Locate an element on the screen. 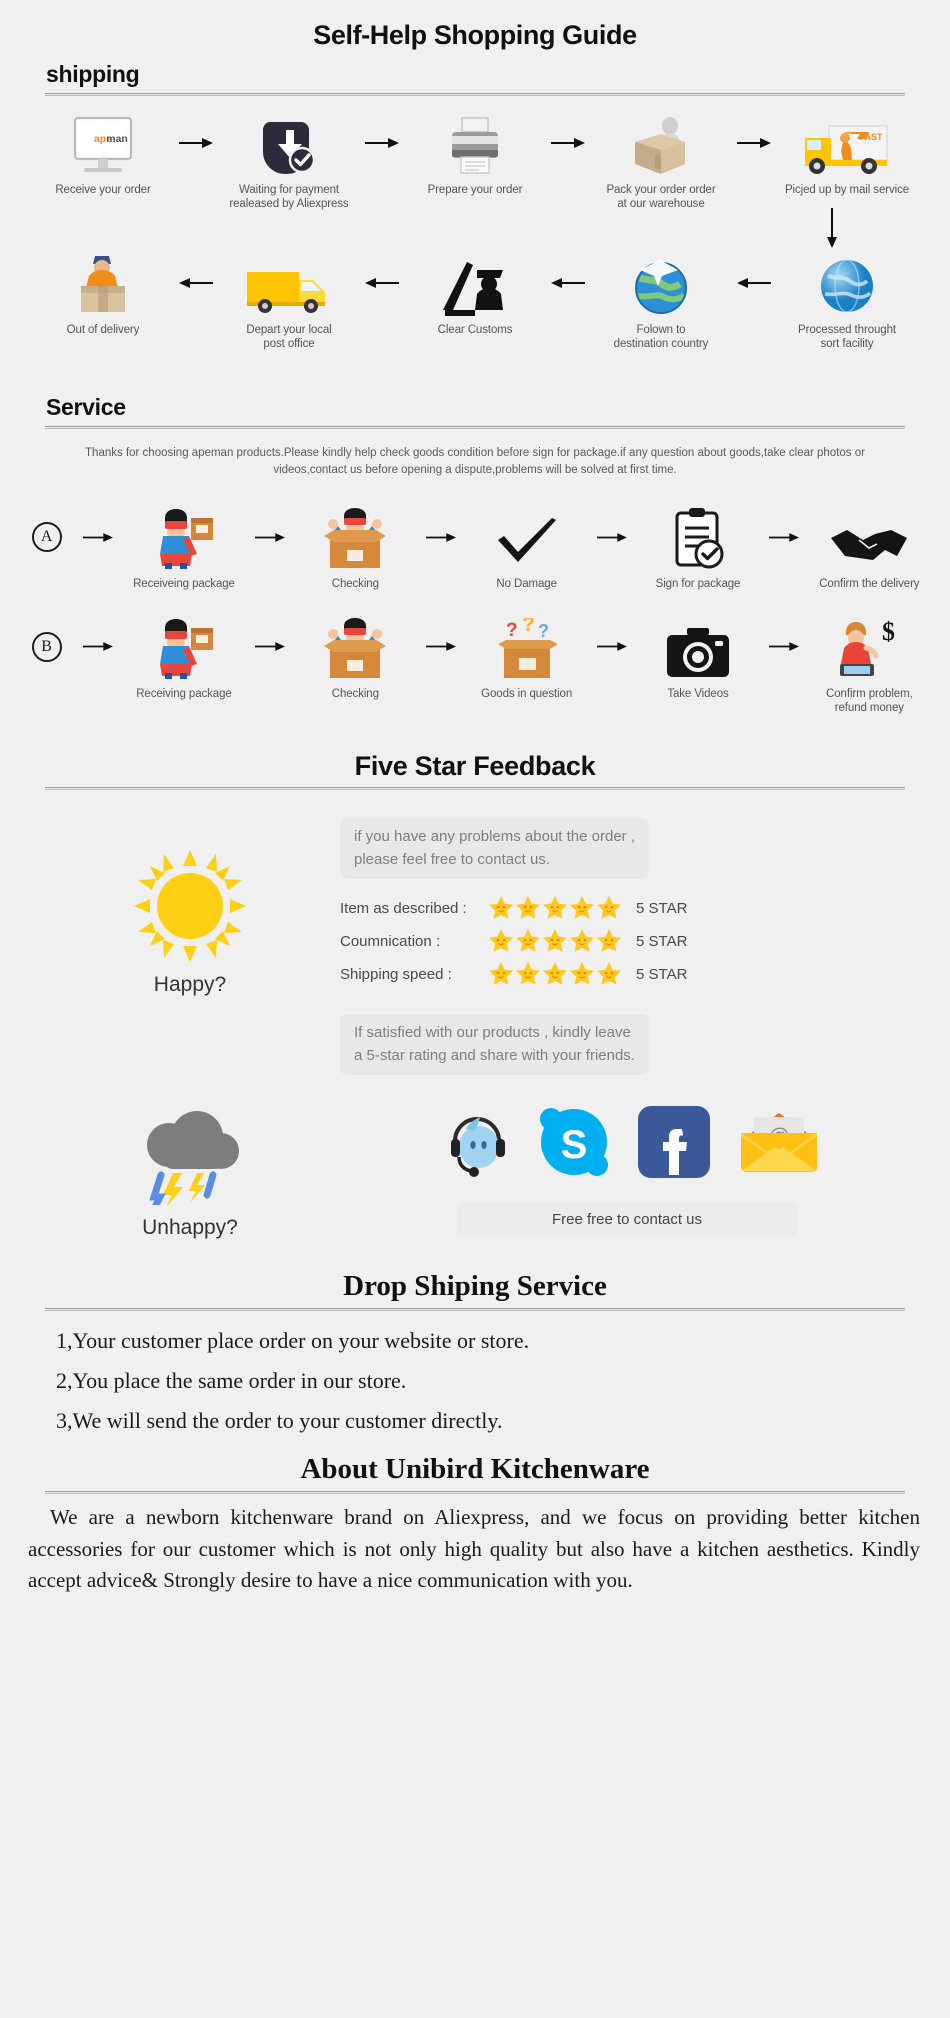 The width and height of the screenshot is (950, 2018). row-a-badge: A is located at coordinates (46, 537).